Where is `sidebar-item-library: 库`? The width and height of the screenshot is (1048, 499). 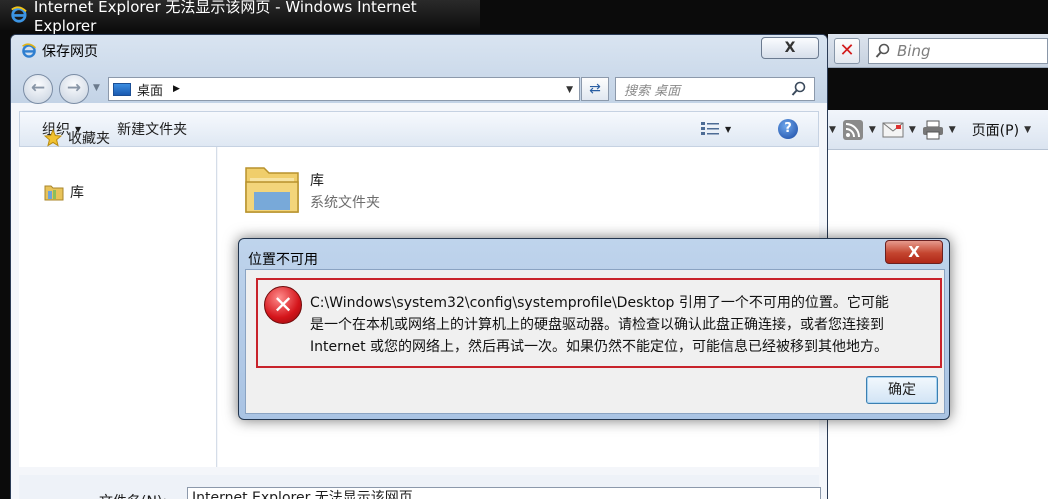
sidebar-item-library: 库 is located at coordinates (64, 192).